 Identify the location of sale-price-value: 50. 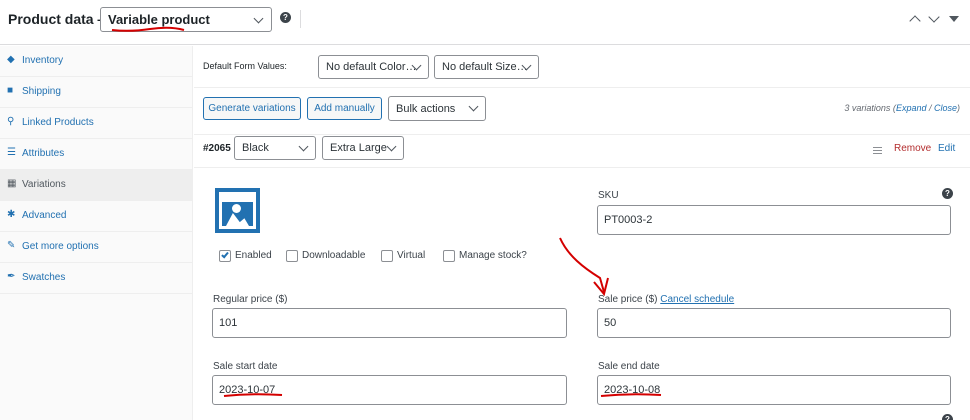
(610, 323).